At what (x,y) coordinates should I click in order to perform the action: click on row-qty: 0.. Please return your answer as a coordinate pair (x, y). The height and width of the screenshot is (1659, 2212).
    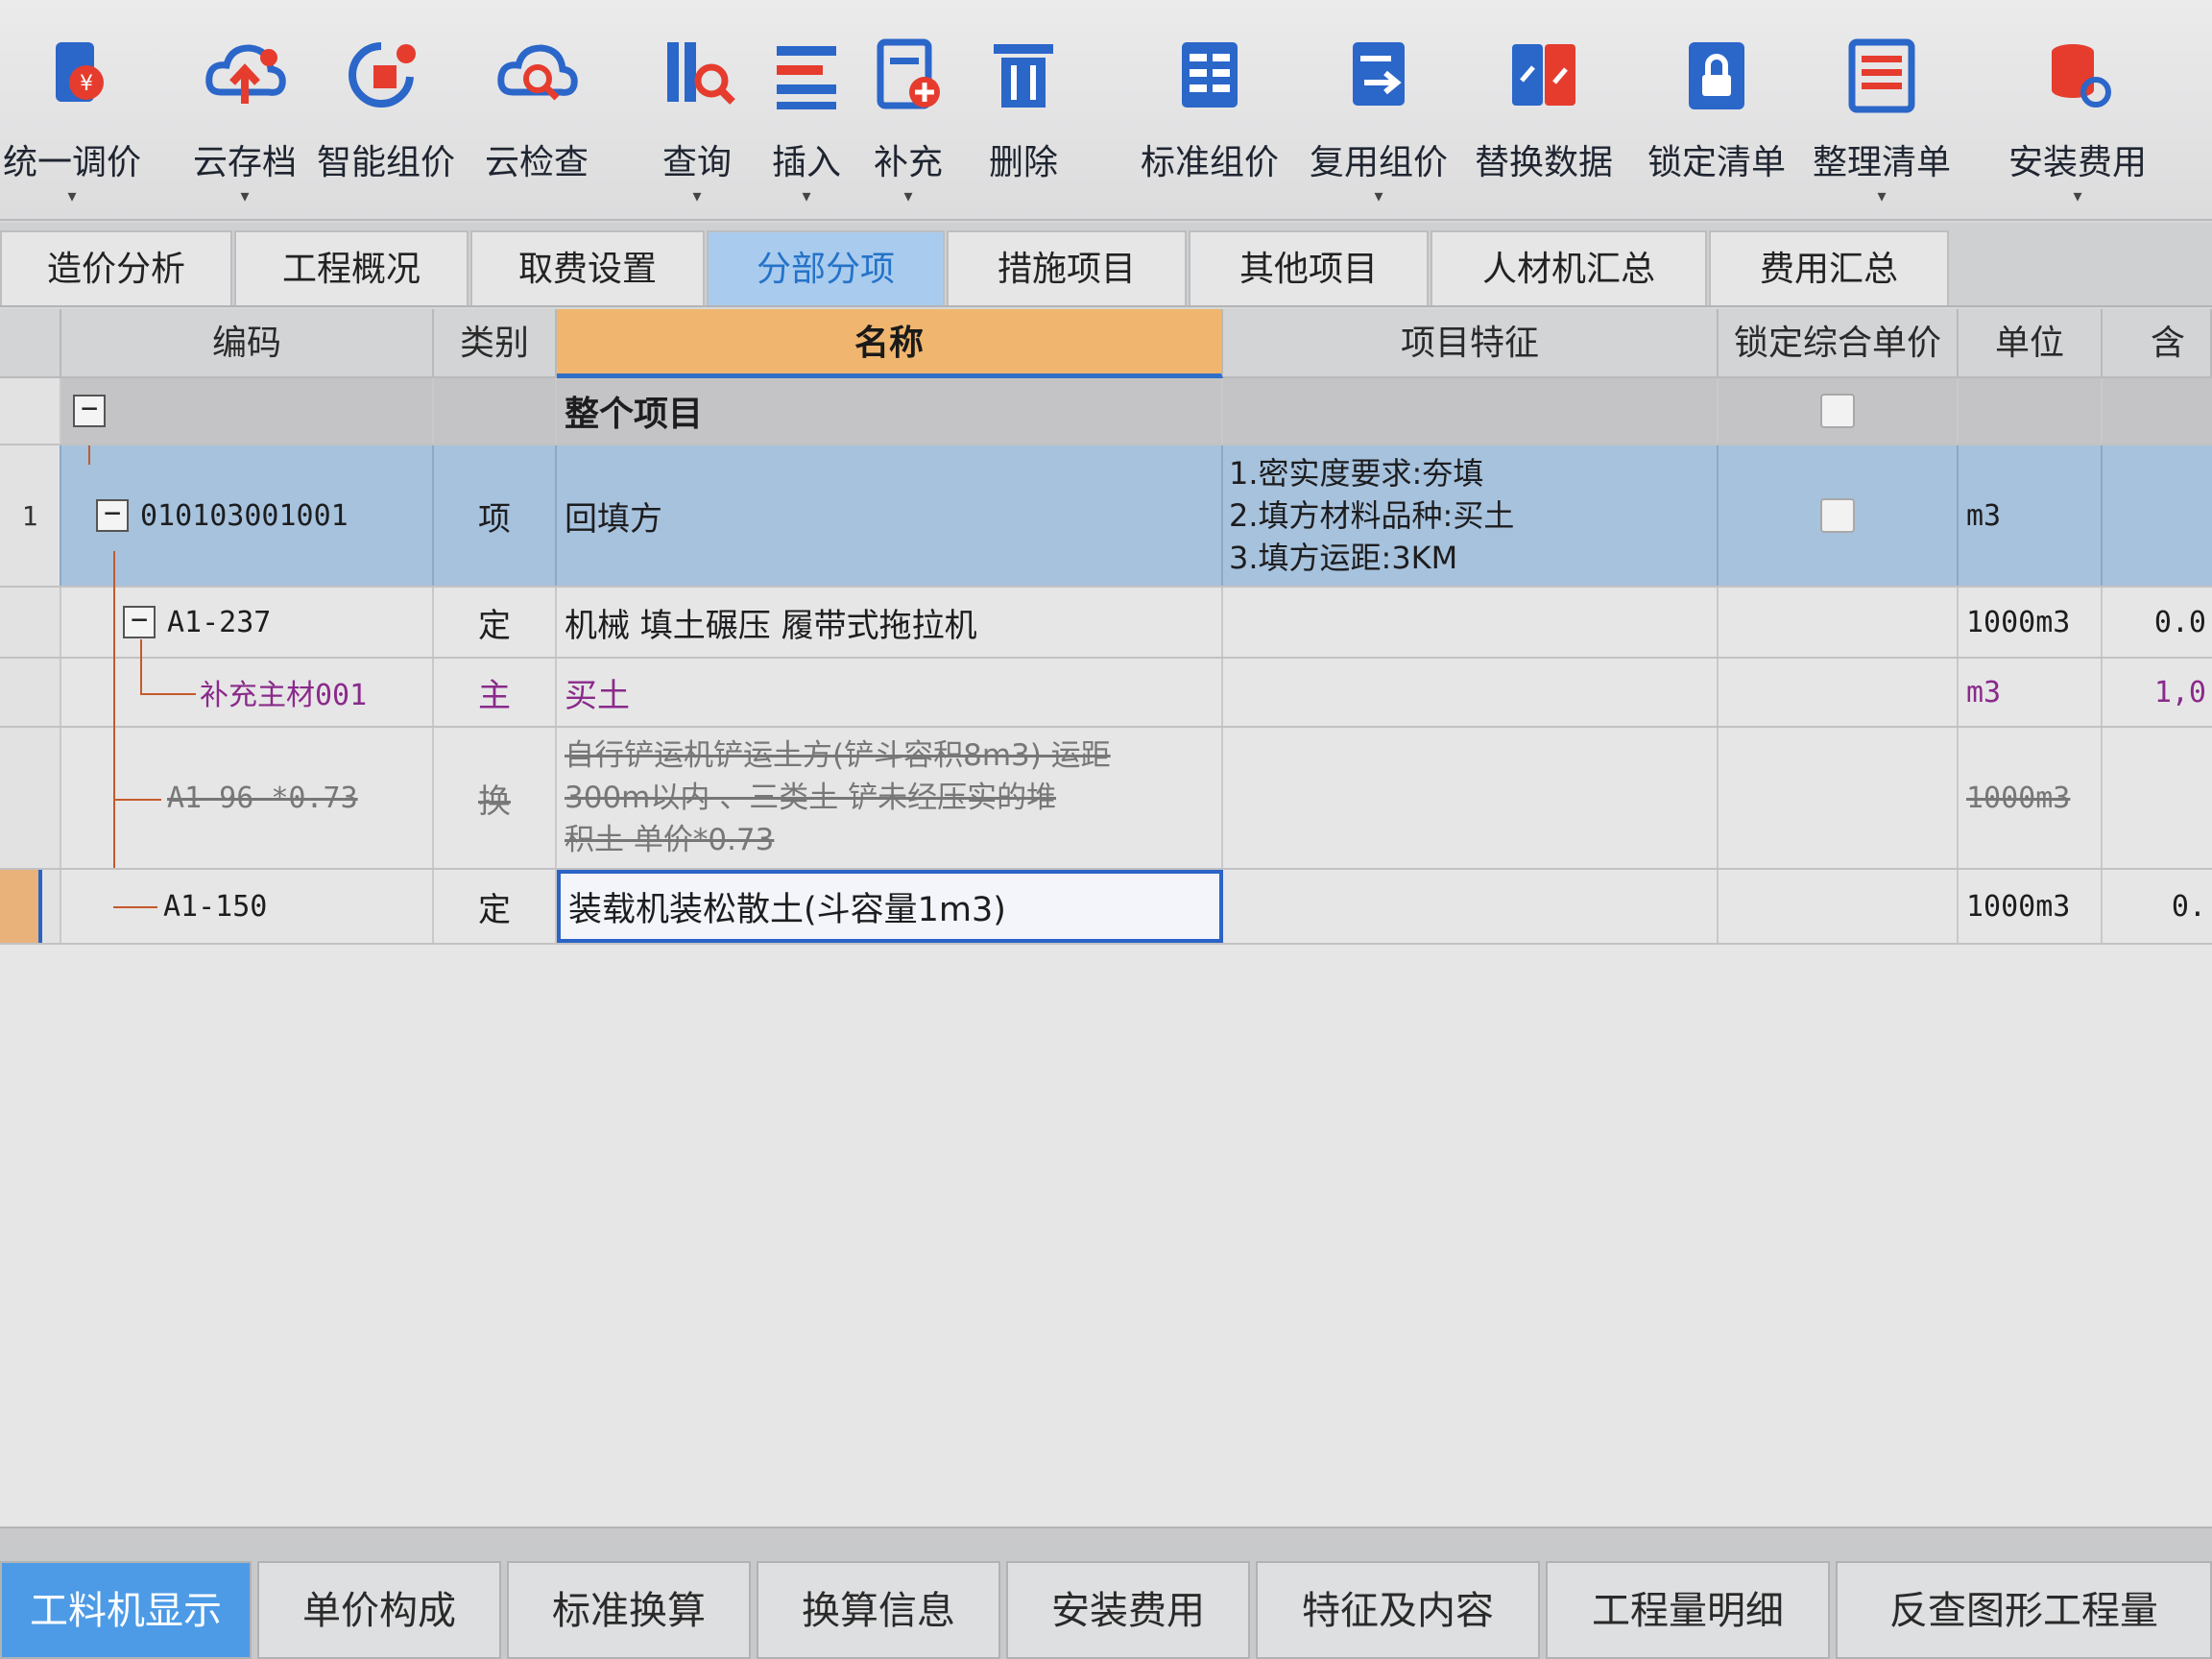
    Looking at the image, I should click on (2157, 907).